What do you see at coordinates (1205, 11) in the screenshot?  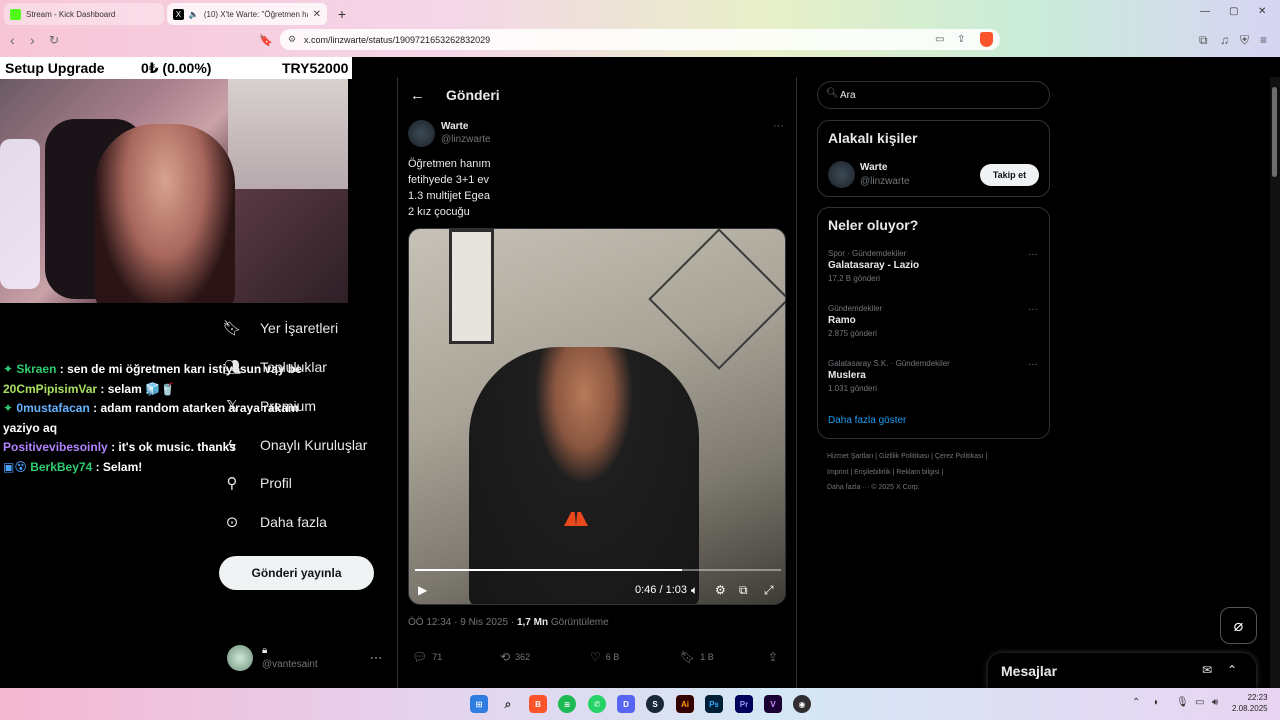 I see `minimize-icon: —` at bounding box center [1205, 11].